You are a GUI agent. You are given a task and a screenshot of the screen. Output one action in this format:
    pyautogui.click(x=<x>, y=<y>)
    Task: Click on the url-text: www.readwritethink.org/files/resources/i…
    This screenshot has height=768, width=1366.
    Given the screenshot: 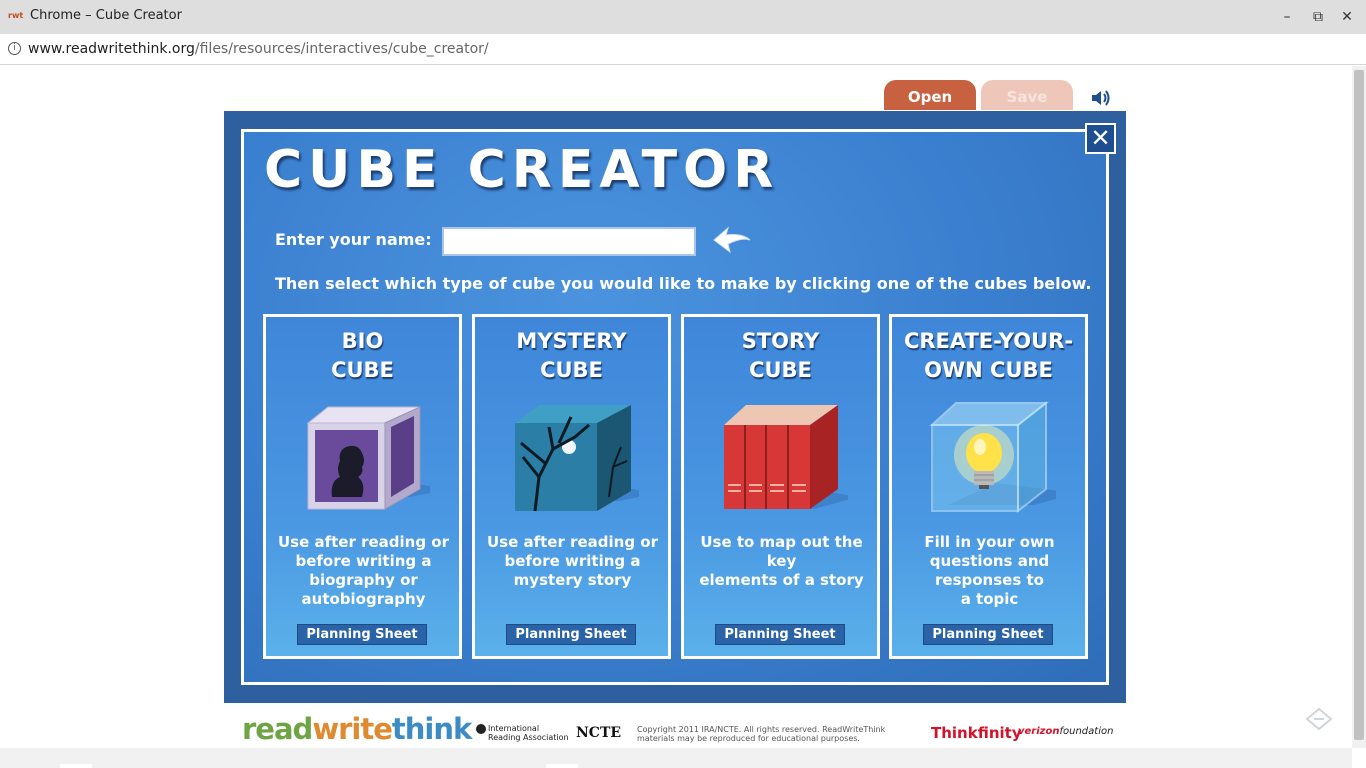 What is the action you would take?
    pyautogui.click(x=258, y=49)
    